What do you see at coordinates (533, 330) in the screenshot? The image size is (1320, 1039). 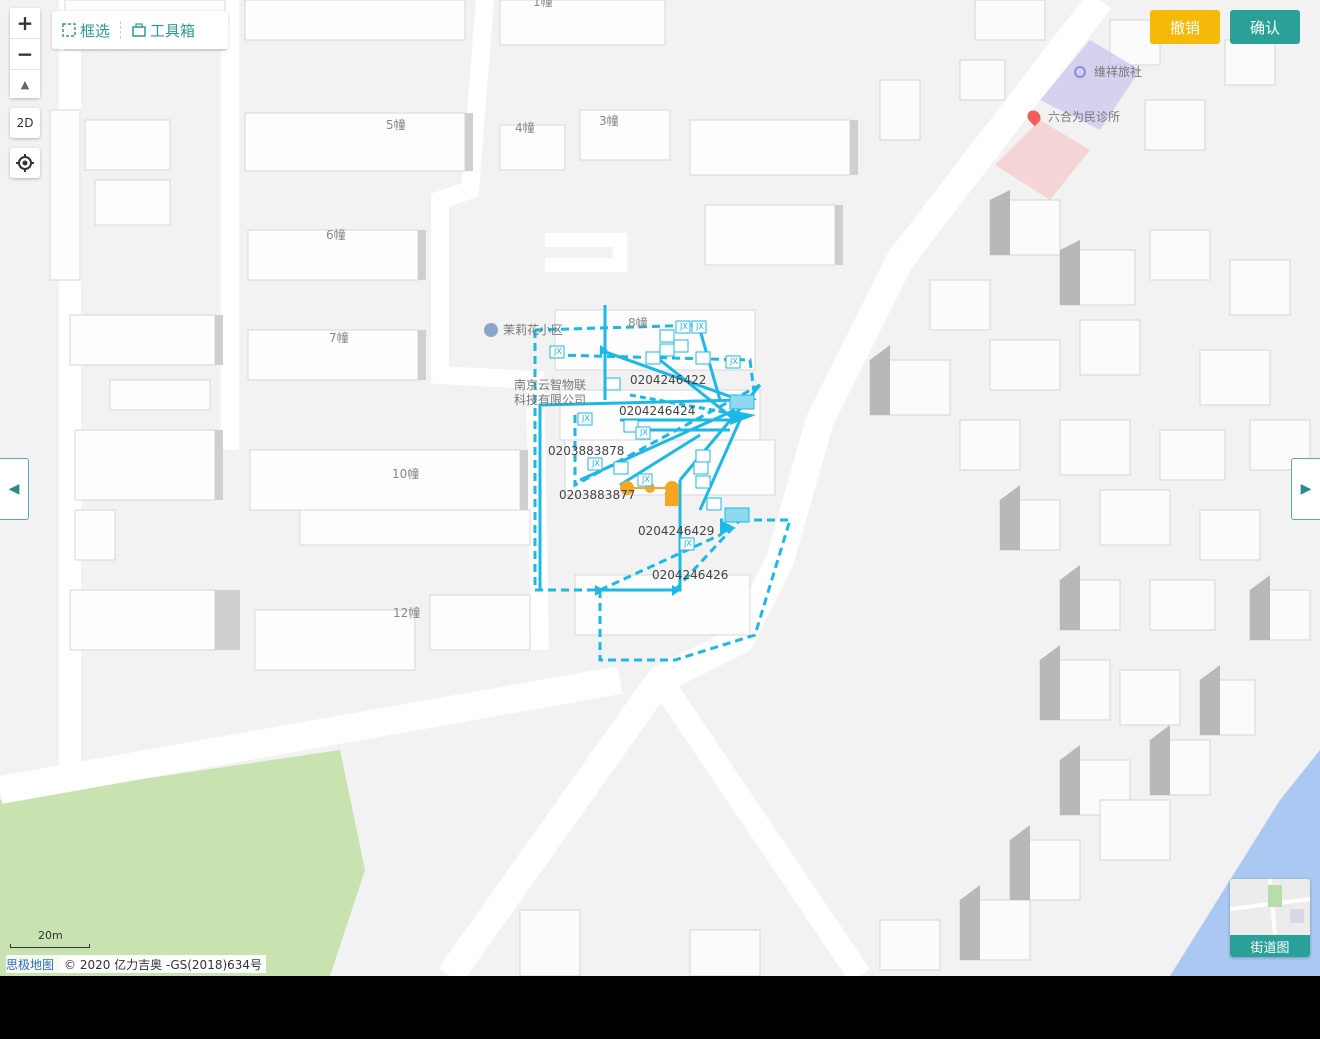 I see `poi-community-label: 茉莉花小区` at bounding box center [533, 330].